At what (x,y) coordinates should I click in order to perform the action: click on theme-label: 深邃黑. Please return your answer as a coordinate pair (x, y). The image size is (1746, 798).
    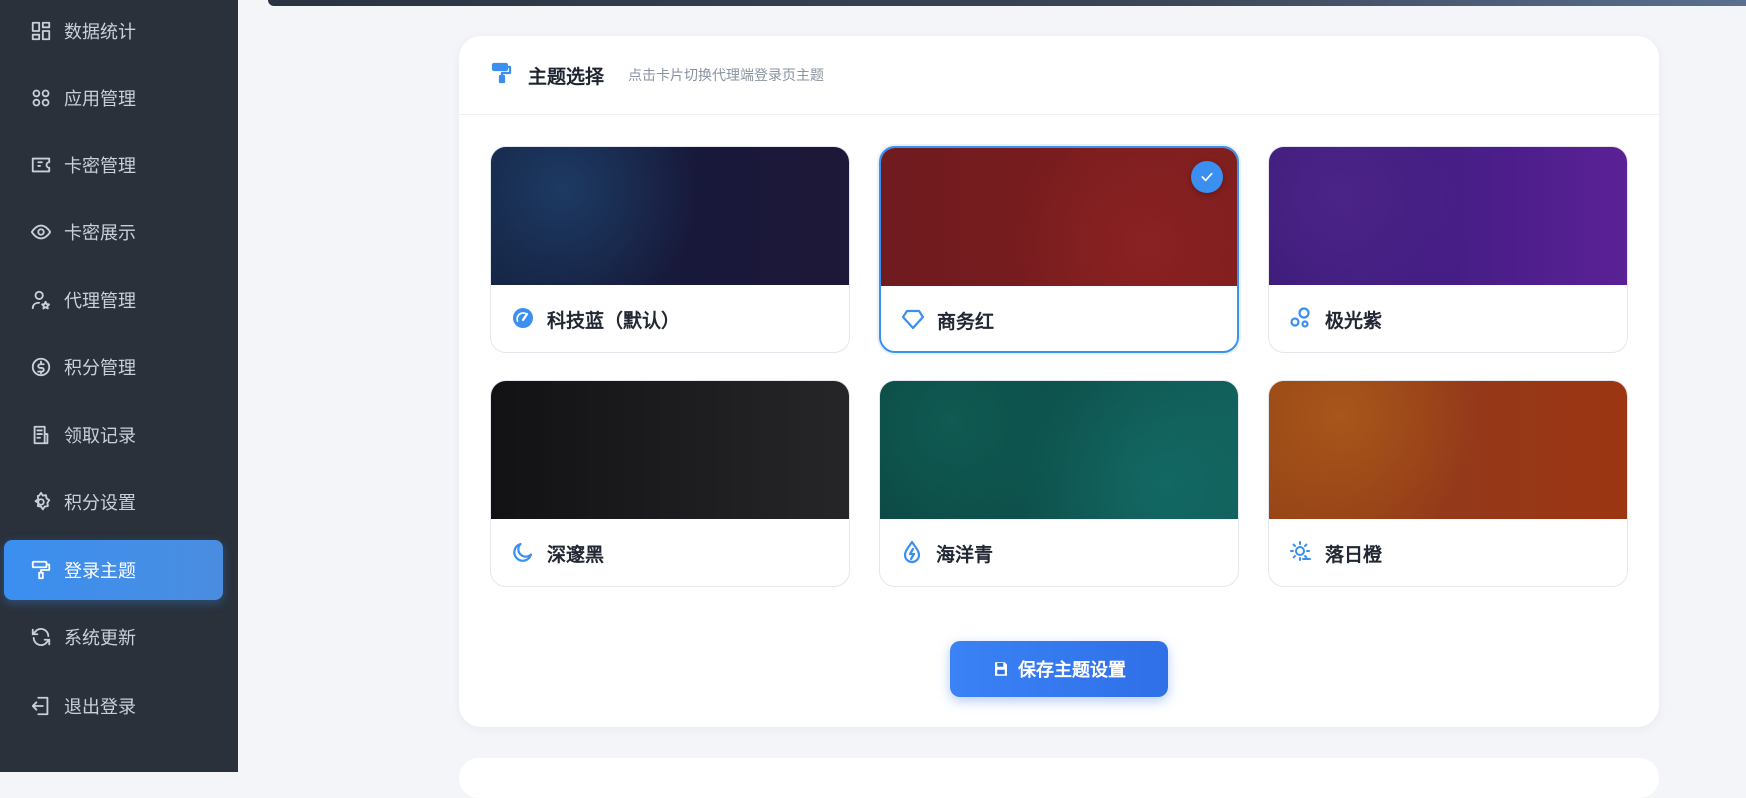
    Looking at the image, I should click on (576, 555).